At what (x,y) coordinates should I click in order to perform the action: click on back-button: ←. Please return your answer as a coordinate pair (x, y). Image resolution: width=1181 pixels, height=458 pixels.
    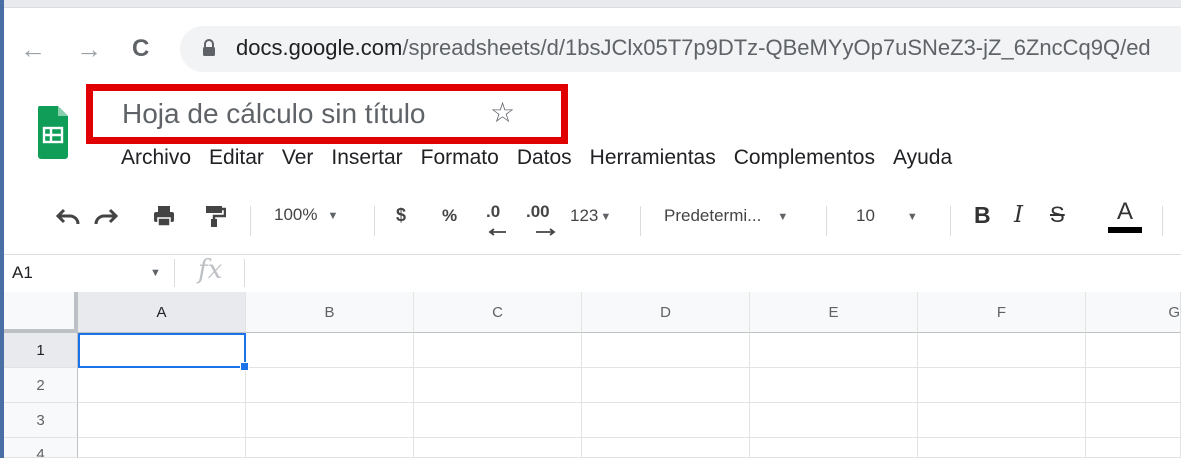
    Looking at the image, I should click on (33, 49).